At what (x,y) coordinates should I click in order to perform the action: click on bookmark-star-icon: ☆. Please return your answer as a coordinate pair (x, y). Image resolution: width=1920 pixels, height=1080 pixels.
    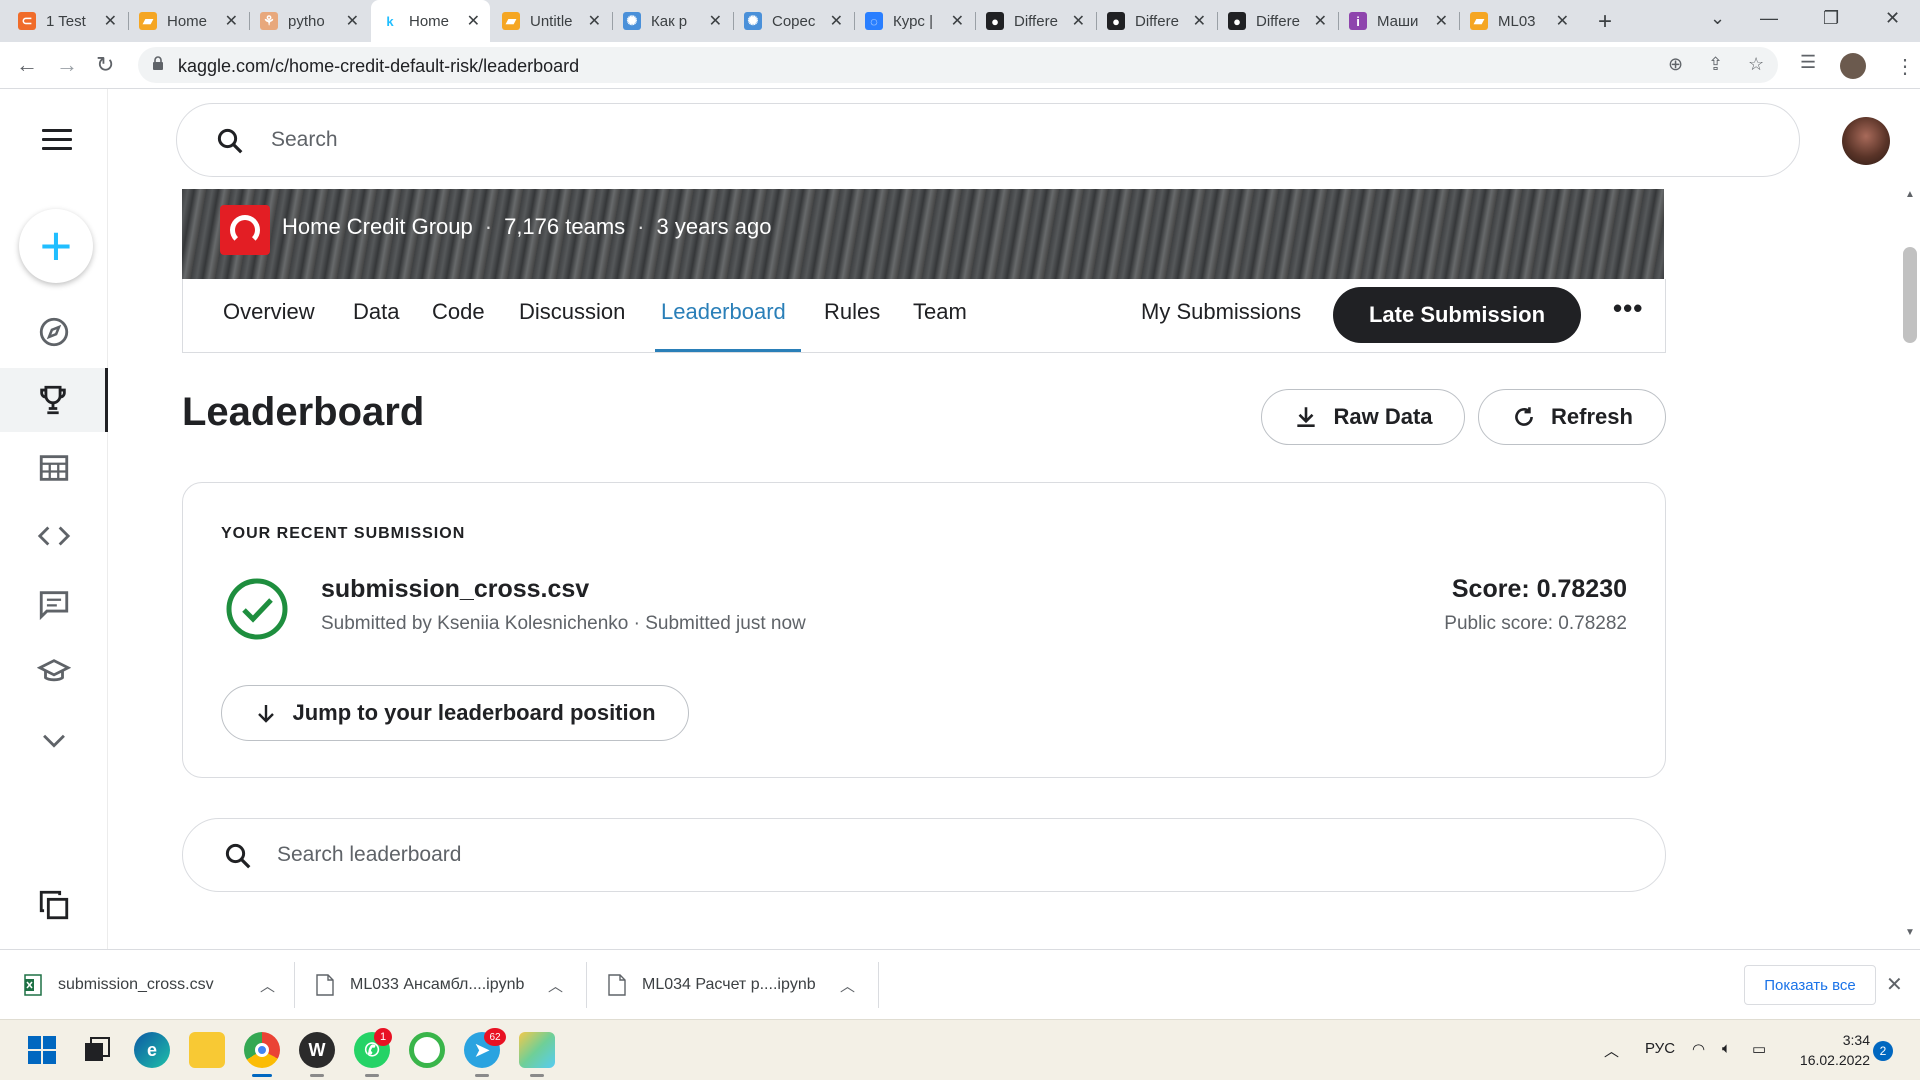
    Looking at the image, I should click on (1756, 64).